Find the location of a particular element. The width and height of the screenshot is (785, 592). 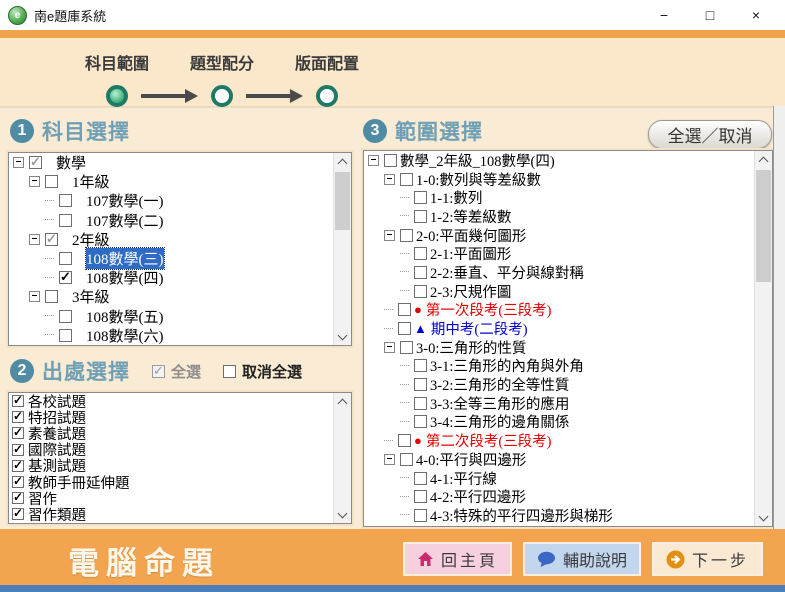

tree-node: 2-3:尺規作圖 is located at coordinates (559, 291).